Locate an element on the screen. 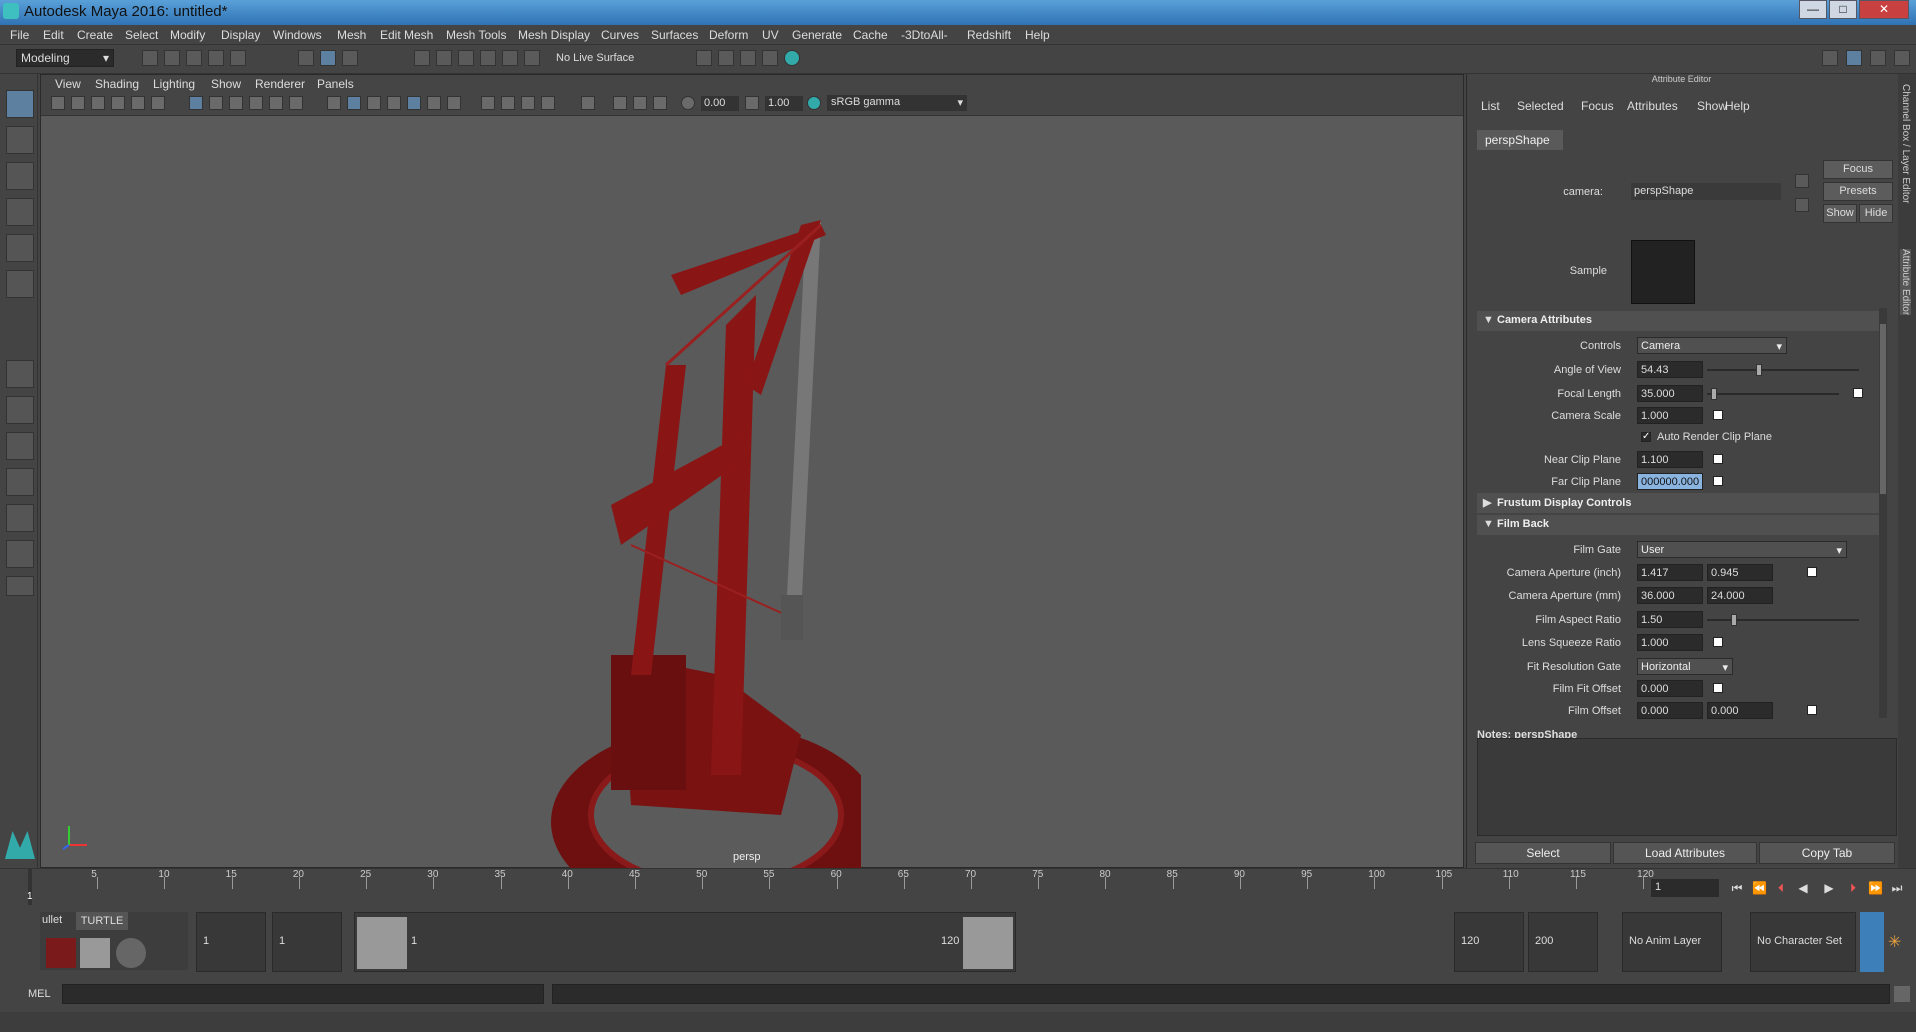 The height and width of the screenshot is (1032, 1916). crane-3d-model is located at coordinates (701, 565).